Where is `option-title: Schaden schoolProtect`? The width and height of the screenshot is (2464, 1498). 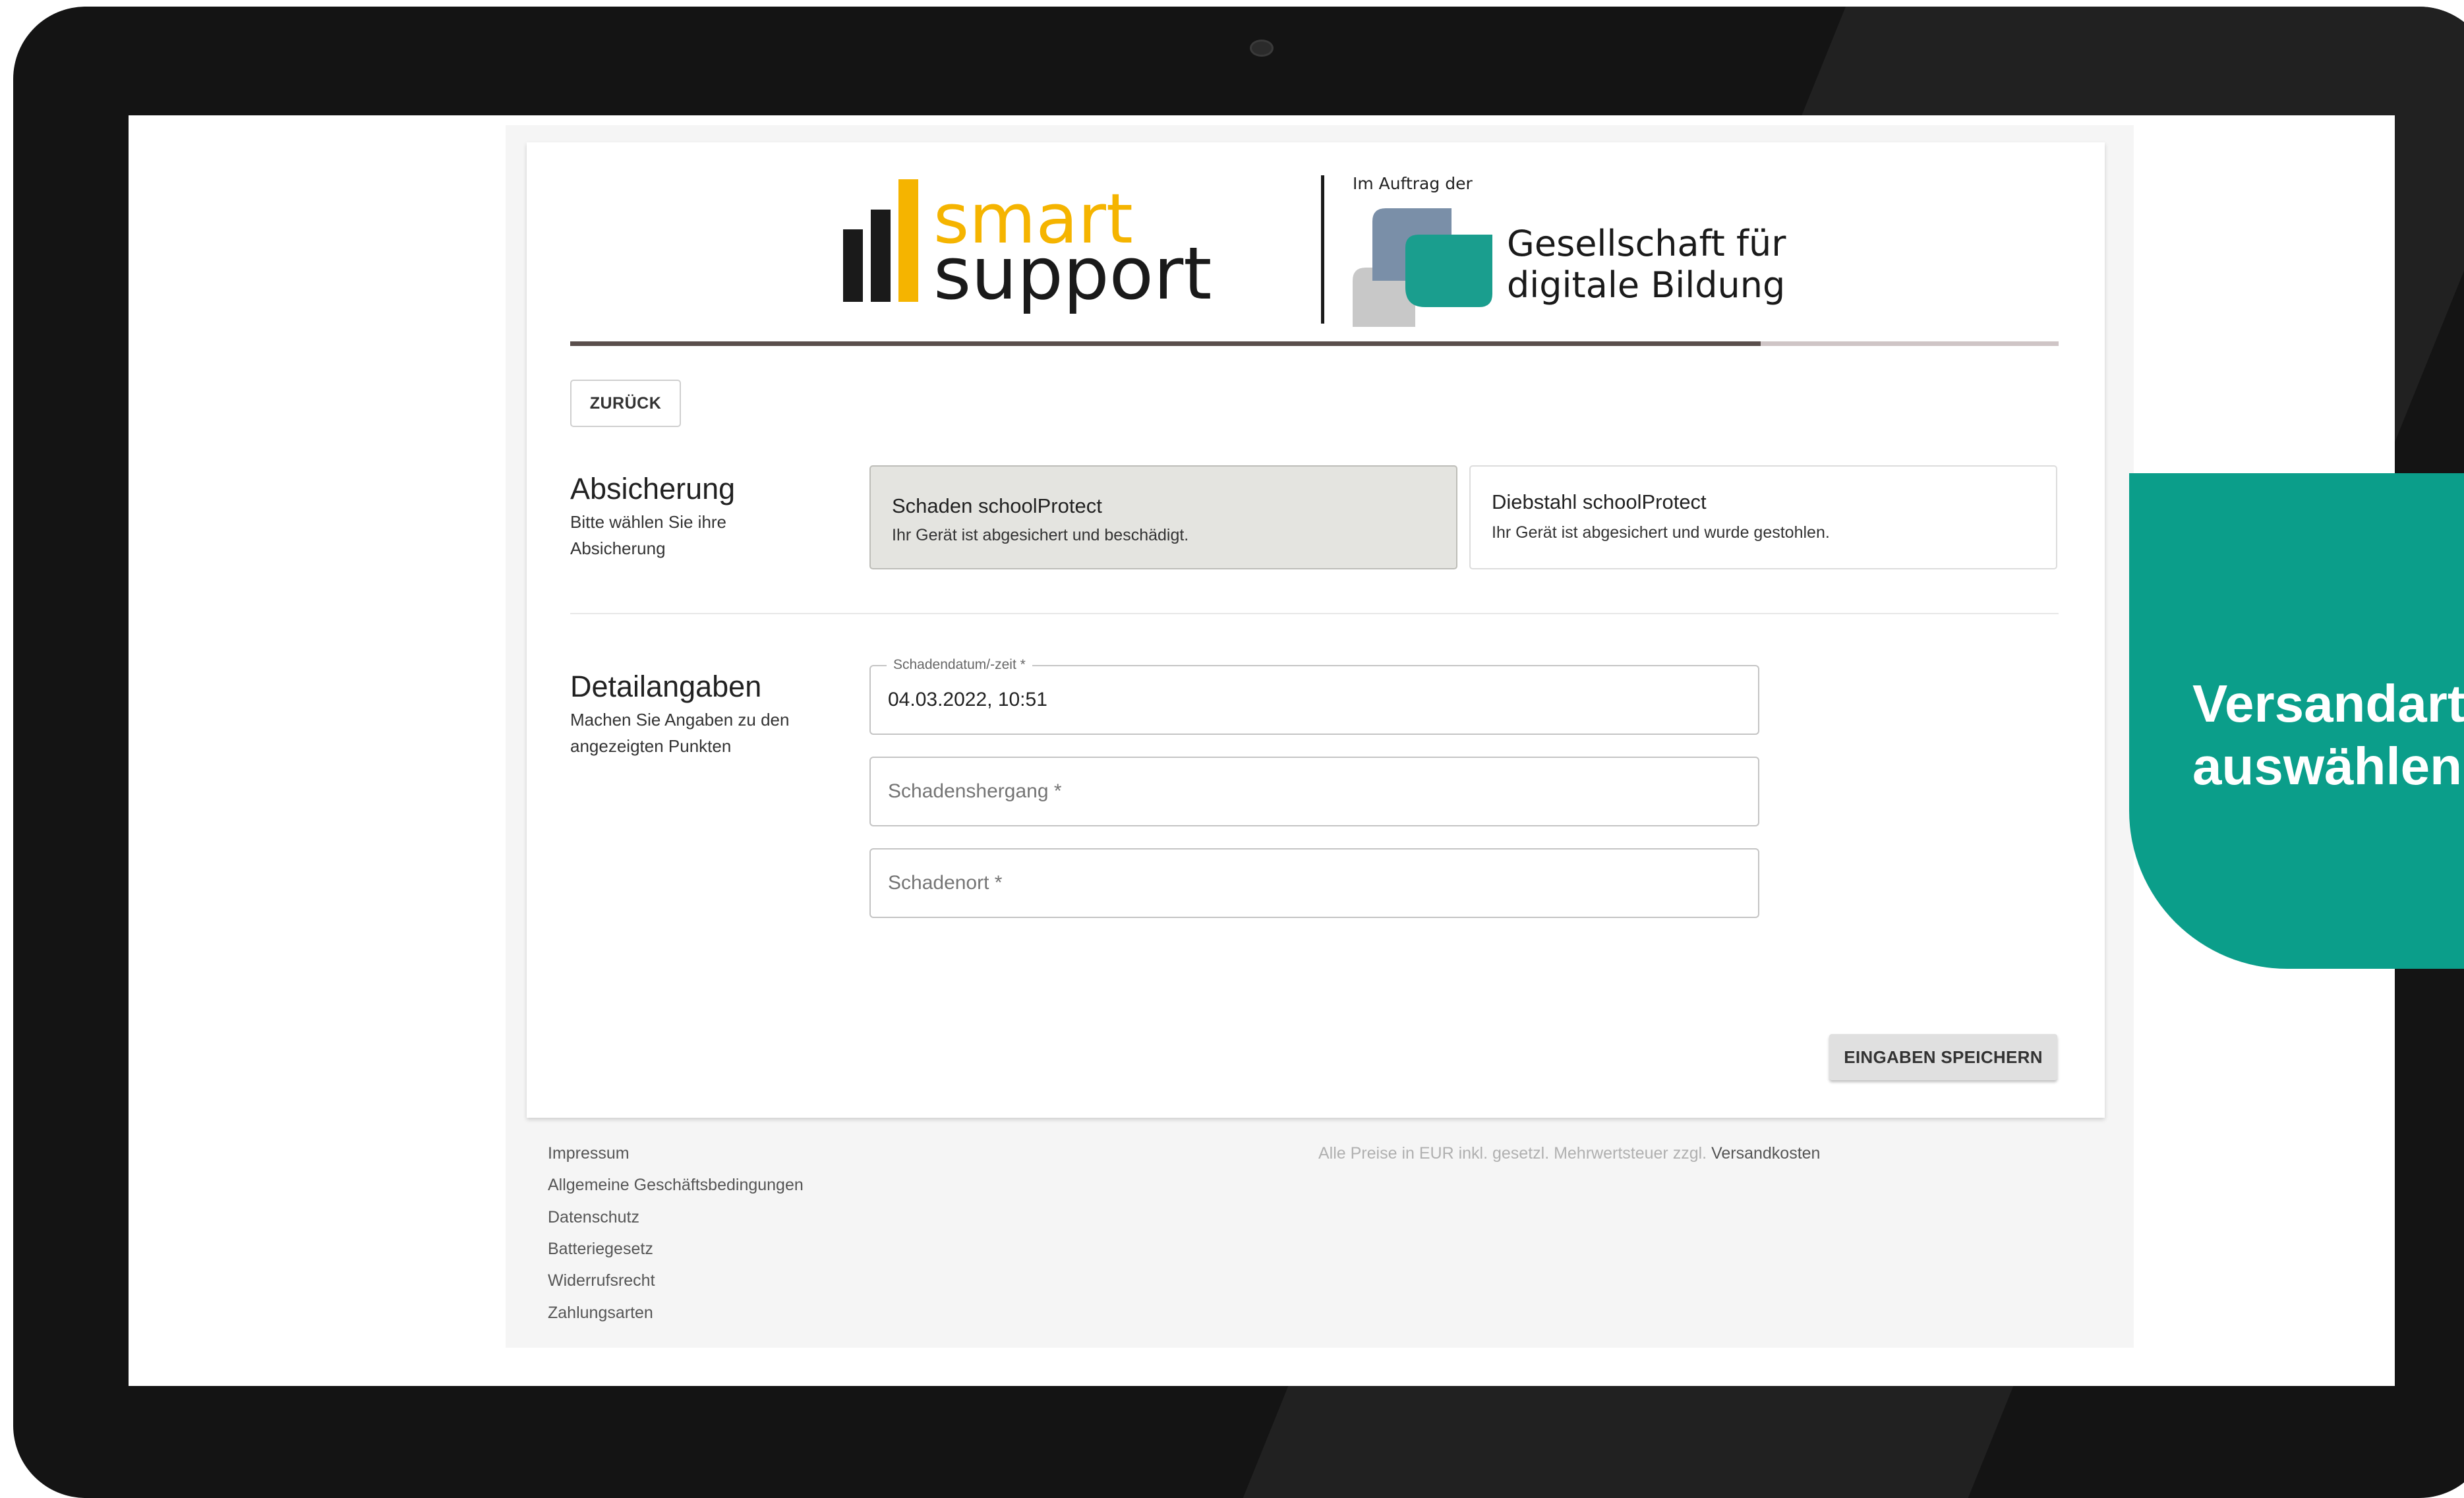 option-title: Schaden schoolProtect is located at coordinates (997, 505).